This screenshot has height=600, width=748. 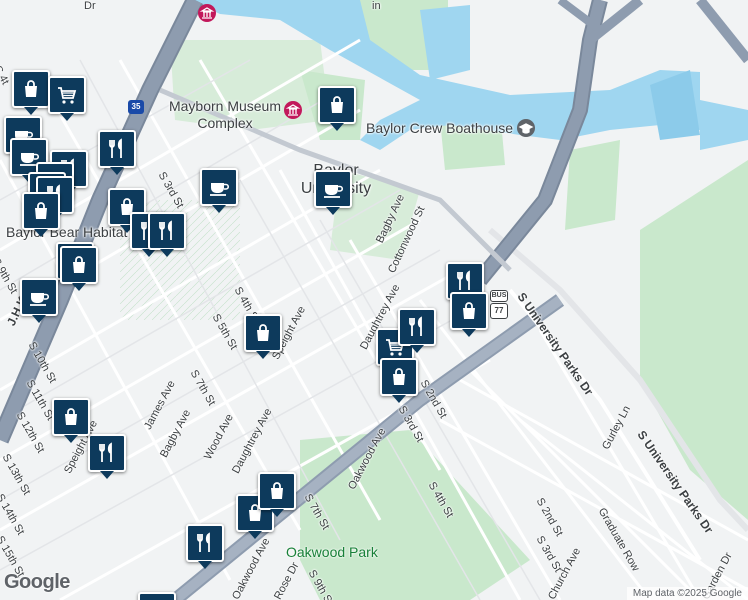 I want to click on mayborn-museum-icon, so click(x=293, y=110).